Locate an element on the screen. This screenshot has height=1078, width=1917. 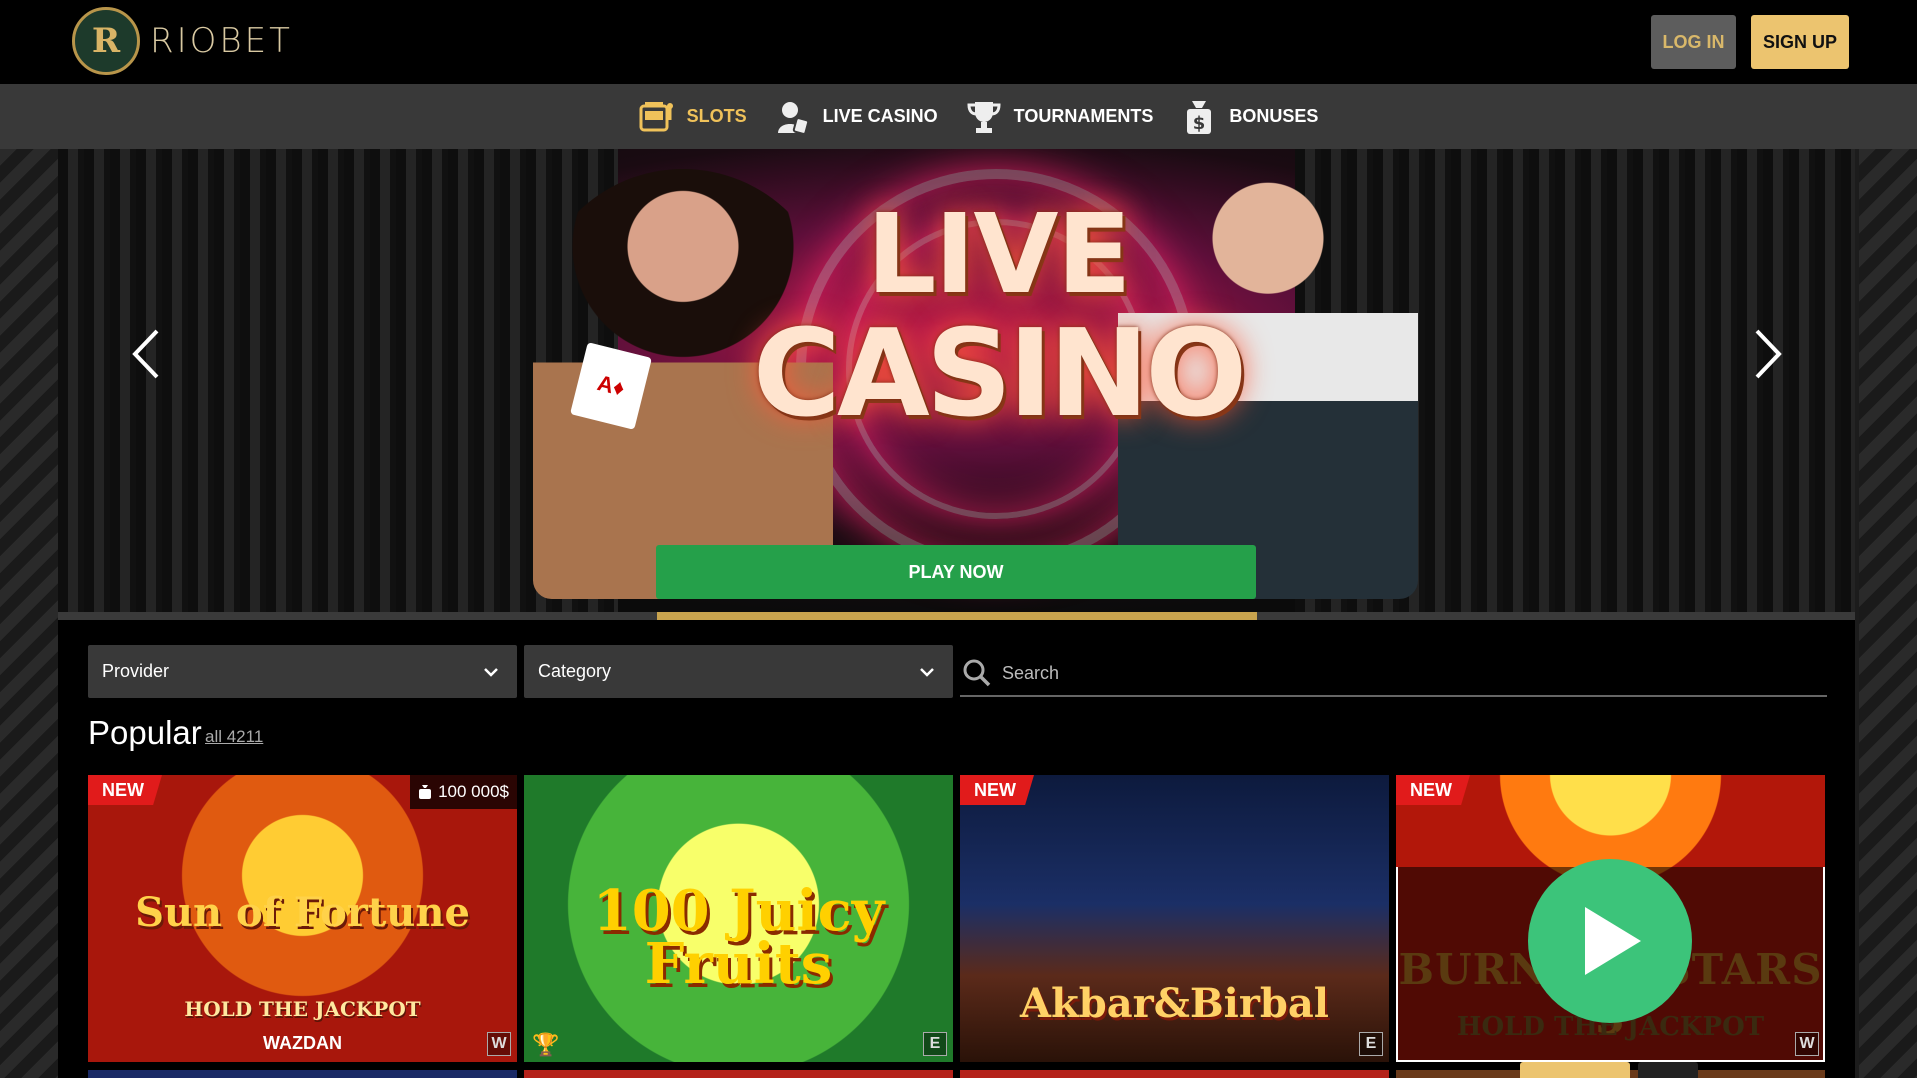
main-nav: SLOTS LIVE CASINO TOURNAMENTS $ BONUSES is located at coordinates (958, 116).